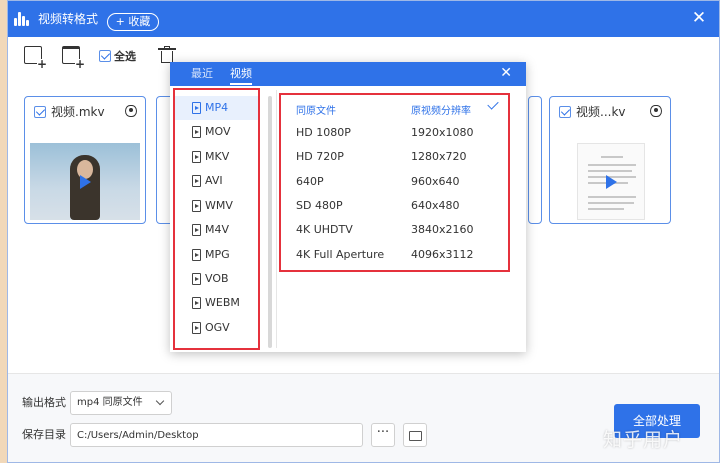 Image resolution: width=720 pixels, height=463 pixels. What do you see at coordinates (643, 440) in the screenshot?
I see `watermark: 知乎用户` at bounding box center [643, 440].